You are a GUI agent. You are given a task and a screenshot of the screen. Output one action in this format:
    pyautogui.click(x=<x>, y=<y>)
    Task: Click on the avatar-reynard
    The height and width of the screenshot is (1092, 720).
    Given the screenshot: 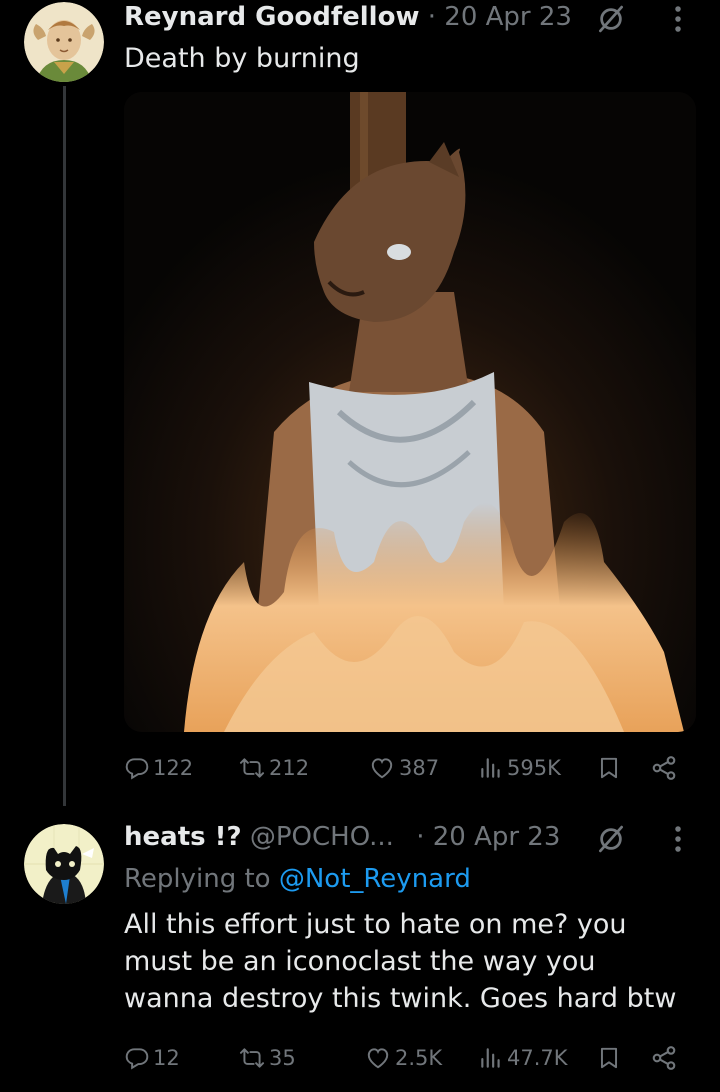 What is the action you would take?
    pyautogui.click(x=64, y=42)
    